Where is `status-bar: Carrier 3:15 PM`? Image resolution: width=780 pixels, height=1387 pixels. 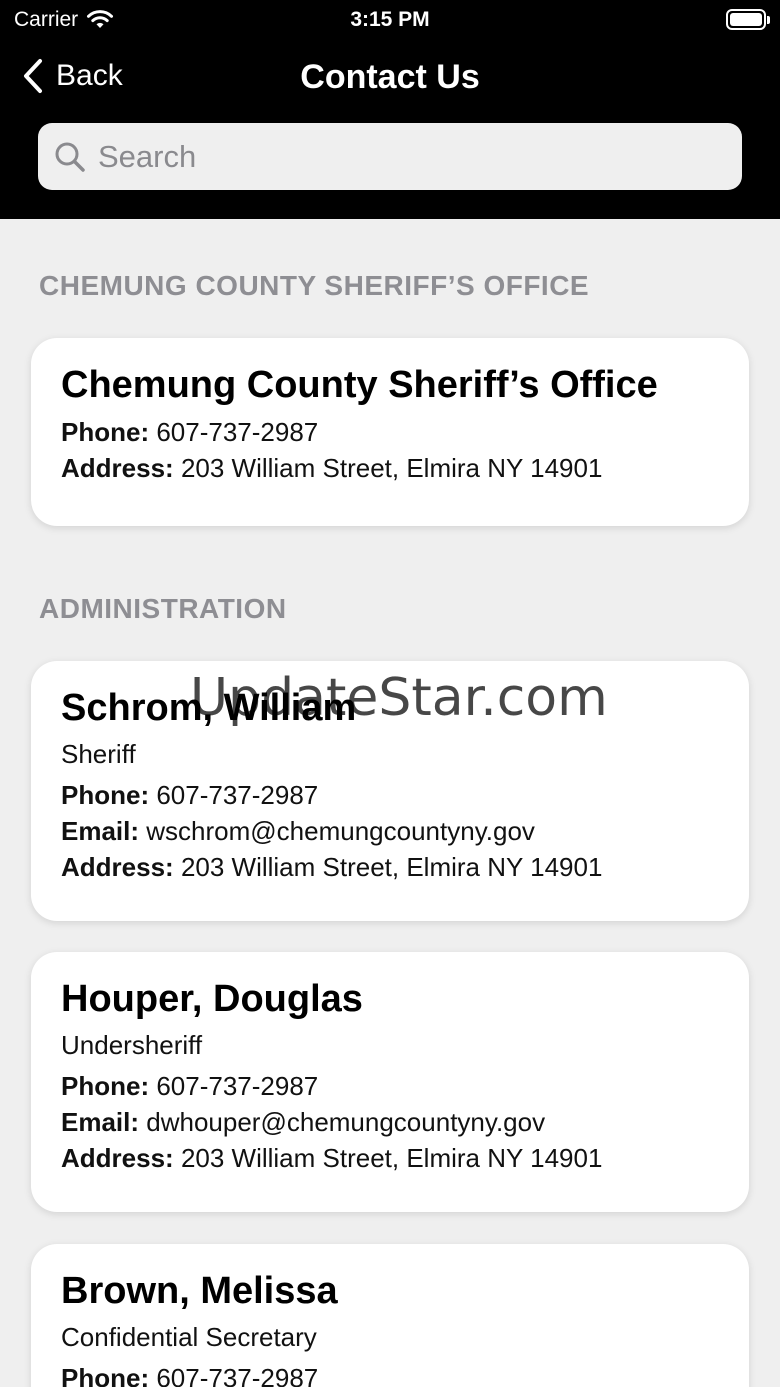
status-bar: Carrier 3:15 PM is located at coordinates (390, 20).